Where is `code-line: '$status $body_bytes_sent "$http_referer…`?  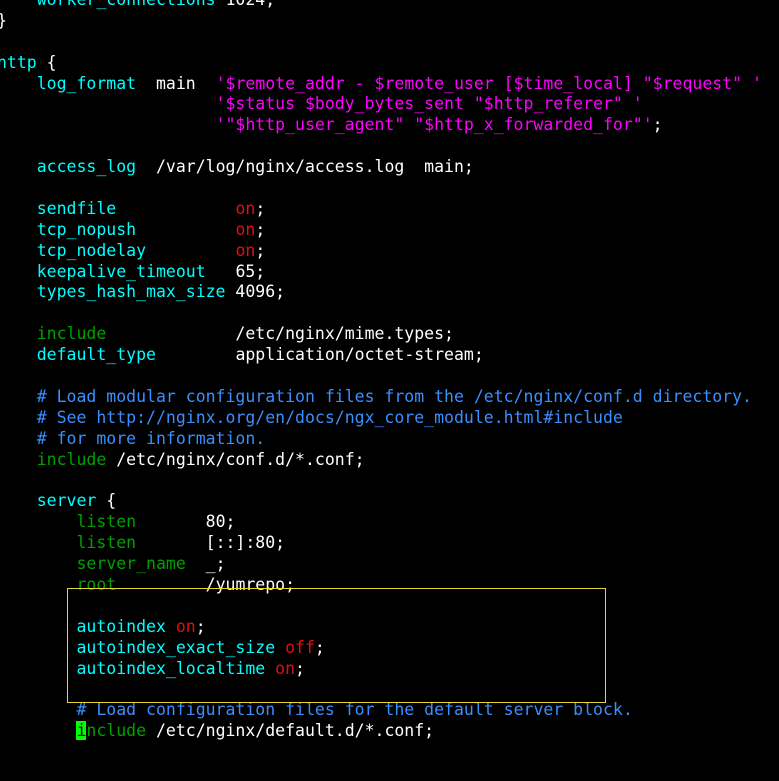
code-line: '$status $body_bytes_sent "$http_referer… is located at coordinates (389, 104).